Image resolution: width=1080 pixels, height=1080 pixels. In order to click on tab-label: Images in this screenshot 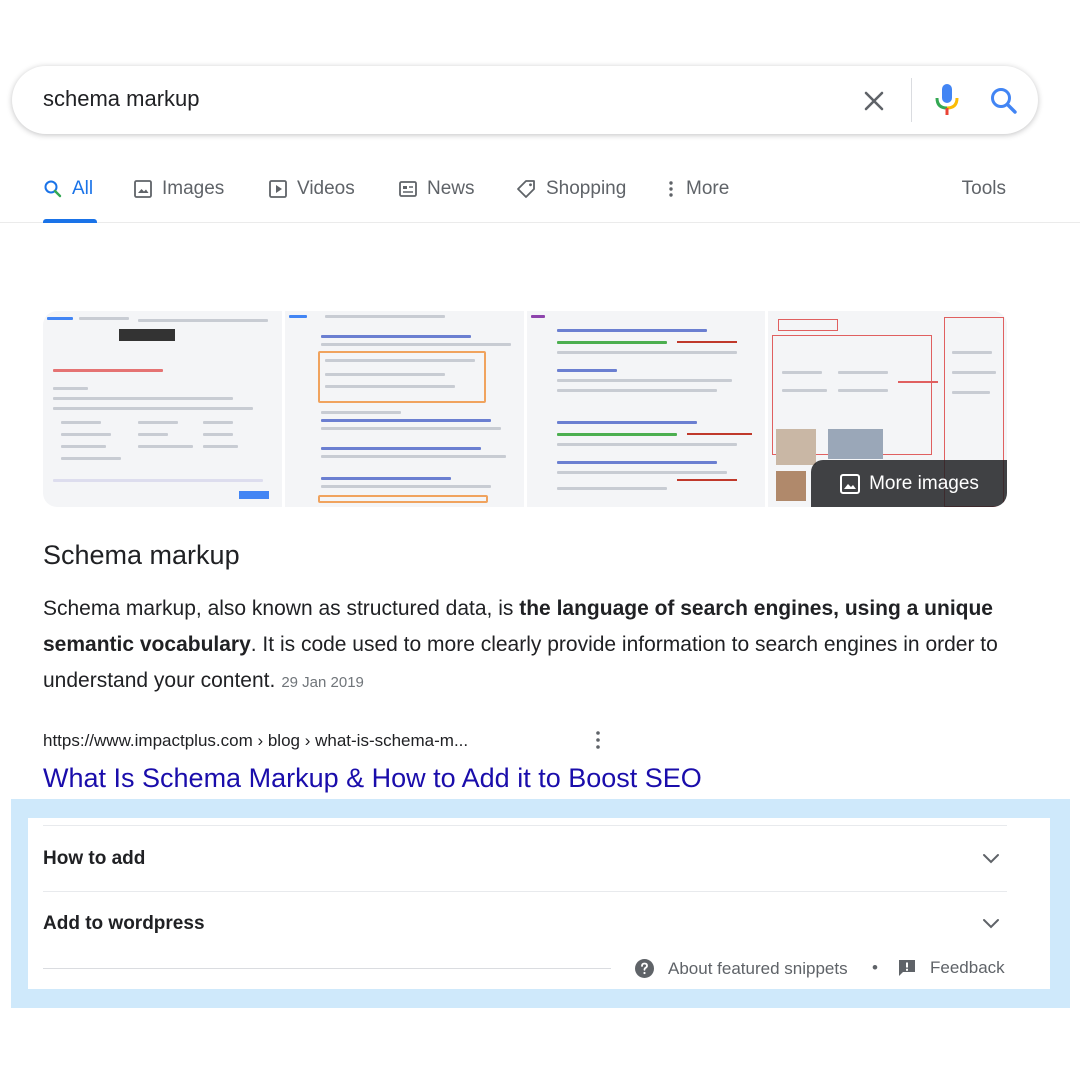, I will do `click(193, 188)`.